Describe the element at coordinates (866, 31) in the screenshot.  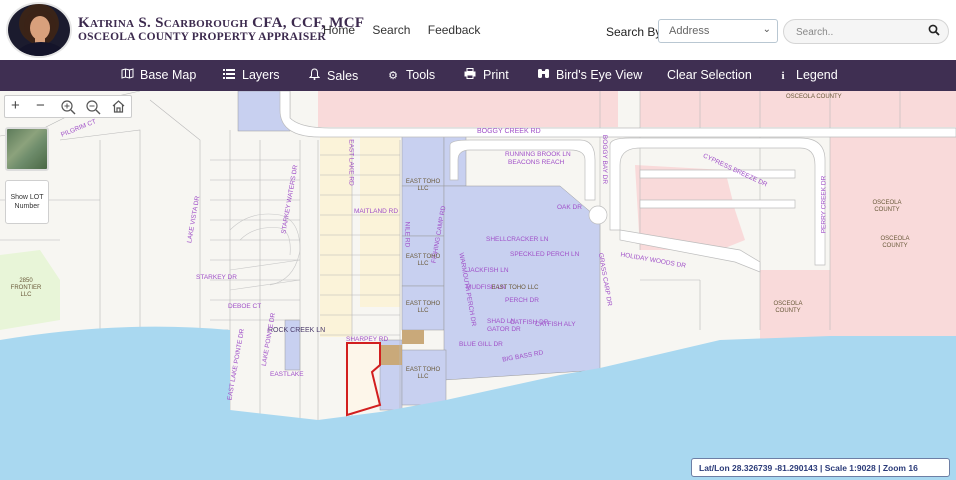
I see `search-input: Search..` at that location.